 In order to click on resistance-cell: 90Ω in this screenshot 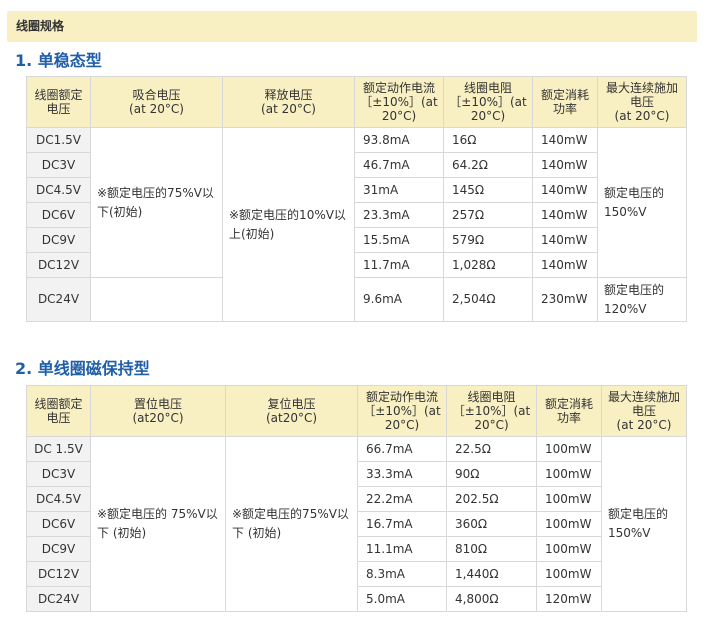, I will do `click(491, 474)`.